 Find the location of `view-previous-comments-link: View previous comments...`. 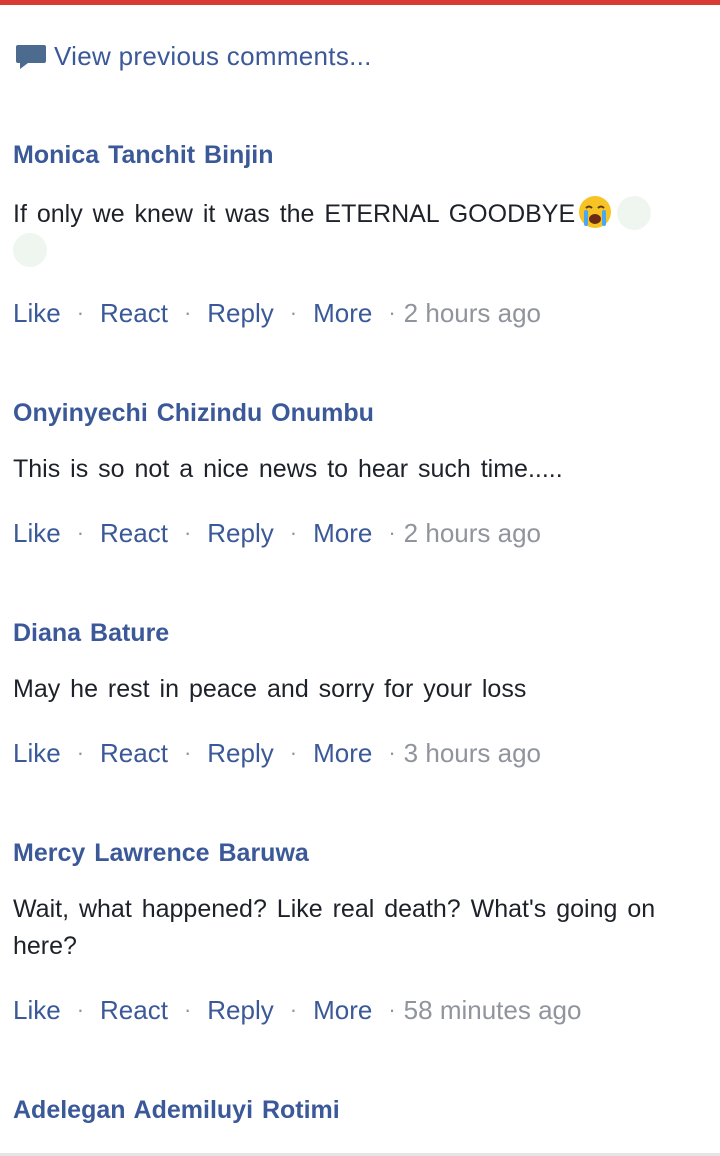

view-previous-comments-link: View previous comments... is located at coordinates (193, 56).